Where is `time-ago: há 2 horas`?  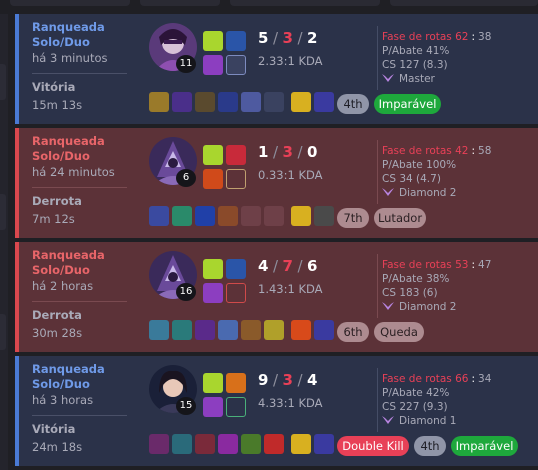 time-ago: há 2 horas is located at coordinates (63, 286).